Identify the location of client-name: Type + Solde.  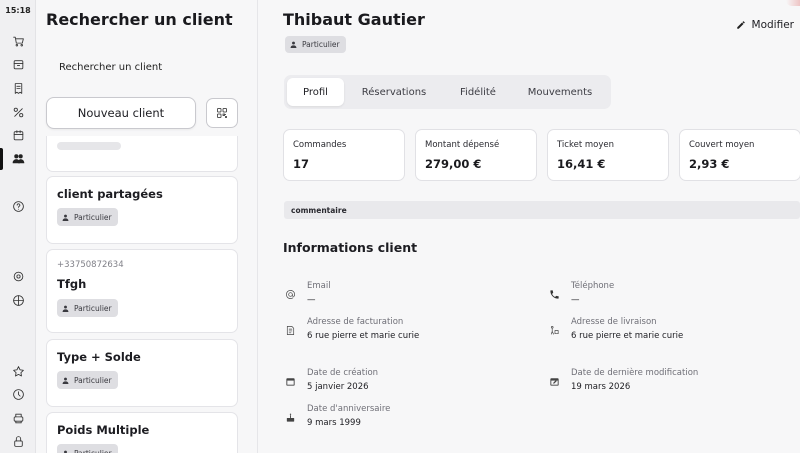
(99, 357).